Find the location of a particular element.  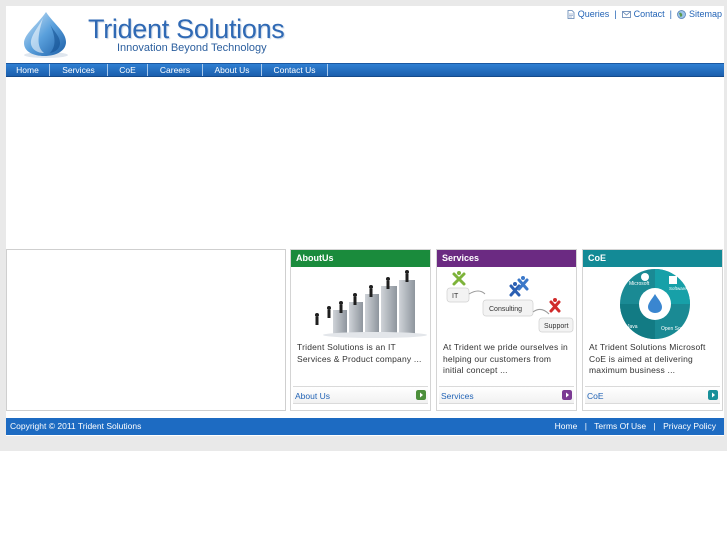

software-testing-image-label: Software Testing is located at coordinates (686, 288).